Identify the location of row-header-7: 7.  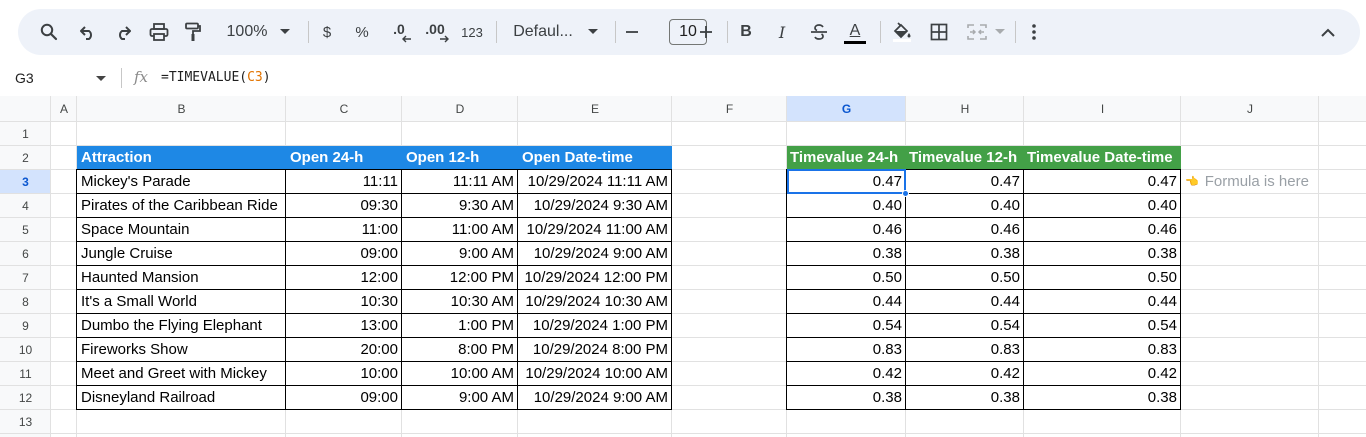
(25, 278).